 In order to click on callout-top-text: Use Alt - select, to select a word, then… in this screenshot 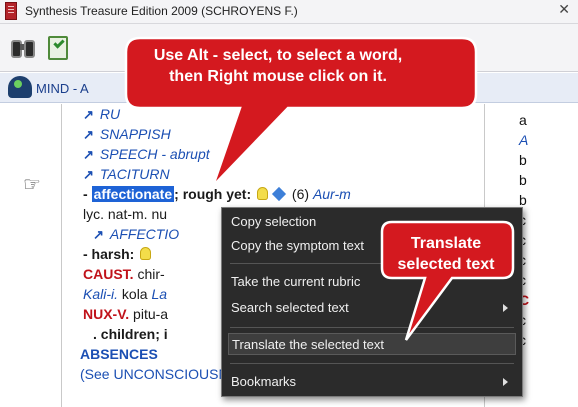, I will do `click(278, 66)`.